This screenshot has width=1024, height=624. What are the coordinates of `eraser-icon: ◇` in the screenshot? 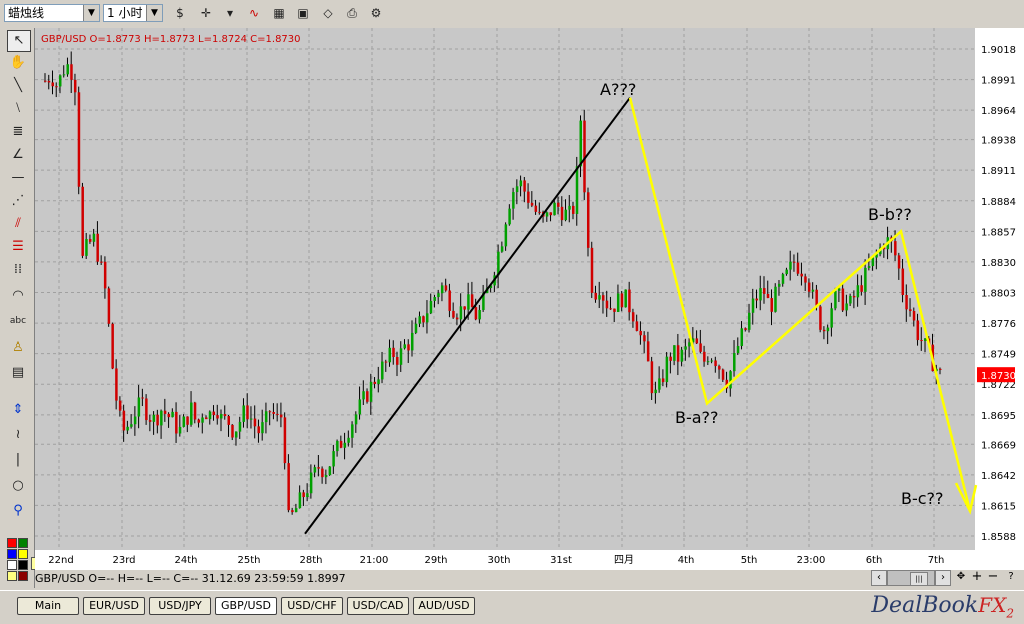 It's located at (328, 13).